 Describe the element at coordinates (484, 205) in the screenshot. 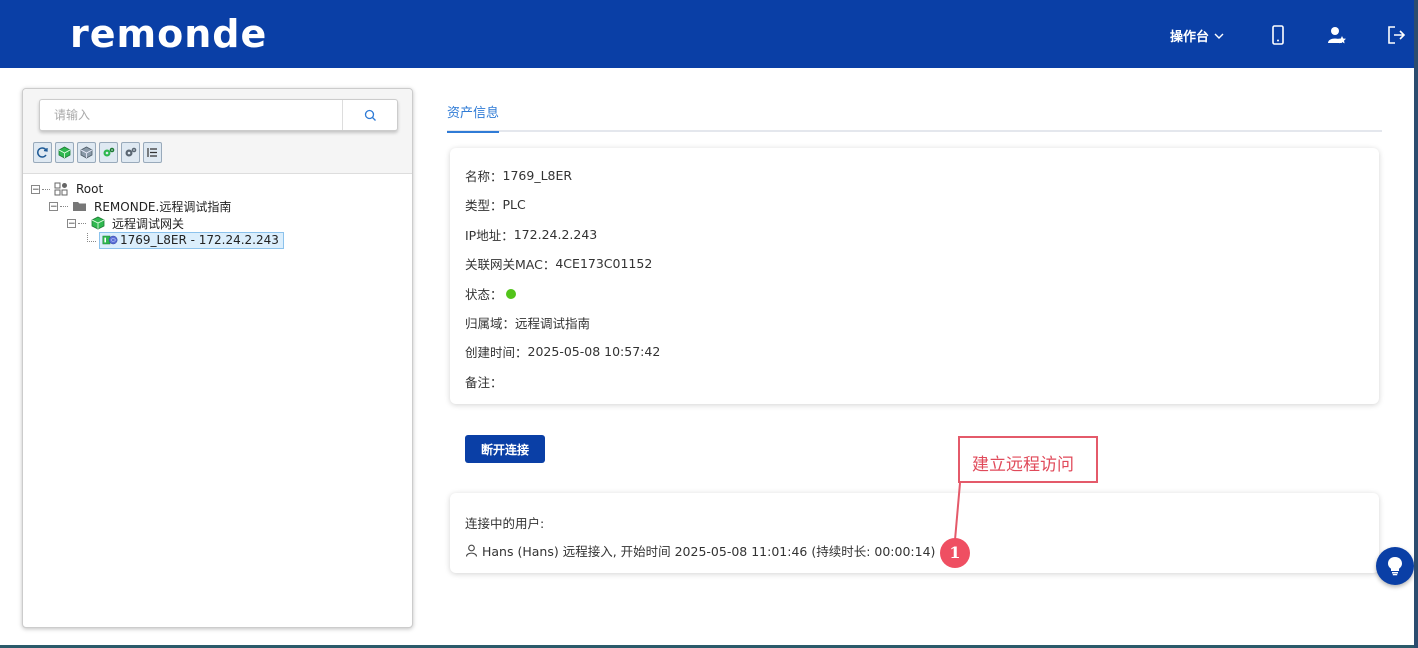

I see `field-label: 类型：` at that location.